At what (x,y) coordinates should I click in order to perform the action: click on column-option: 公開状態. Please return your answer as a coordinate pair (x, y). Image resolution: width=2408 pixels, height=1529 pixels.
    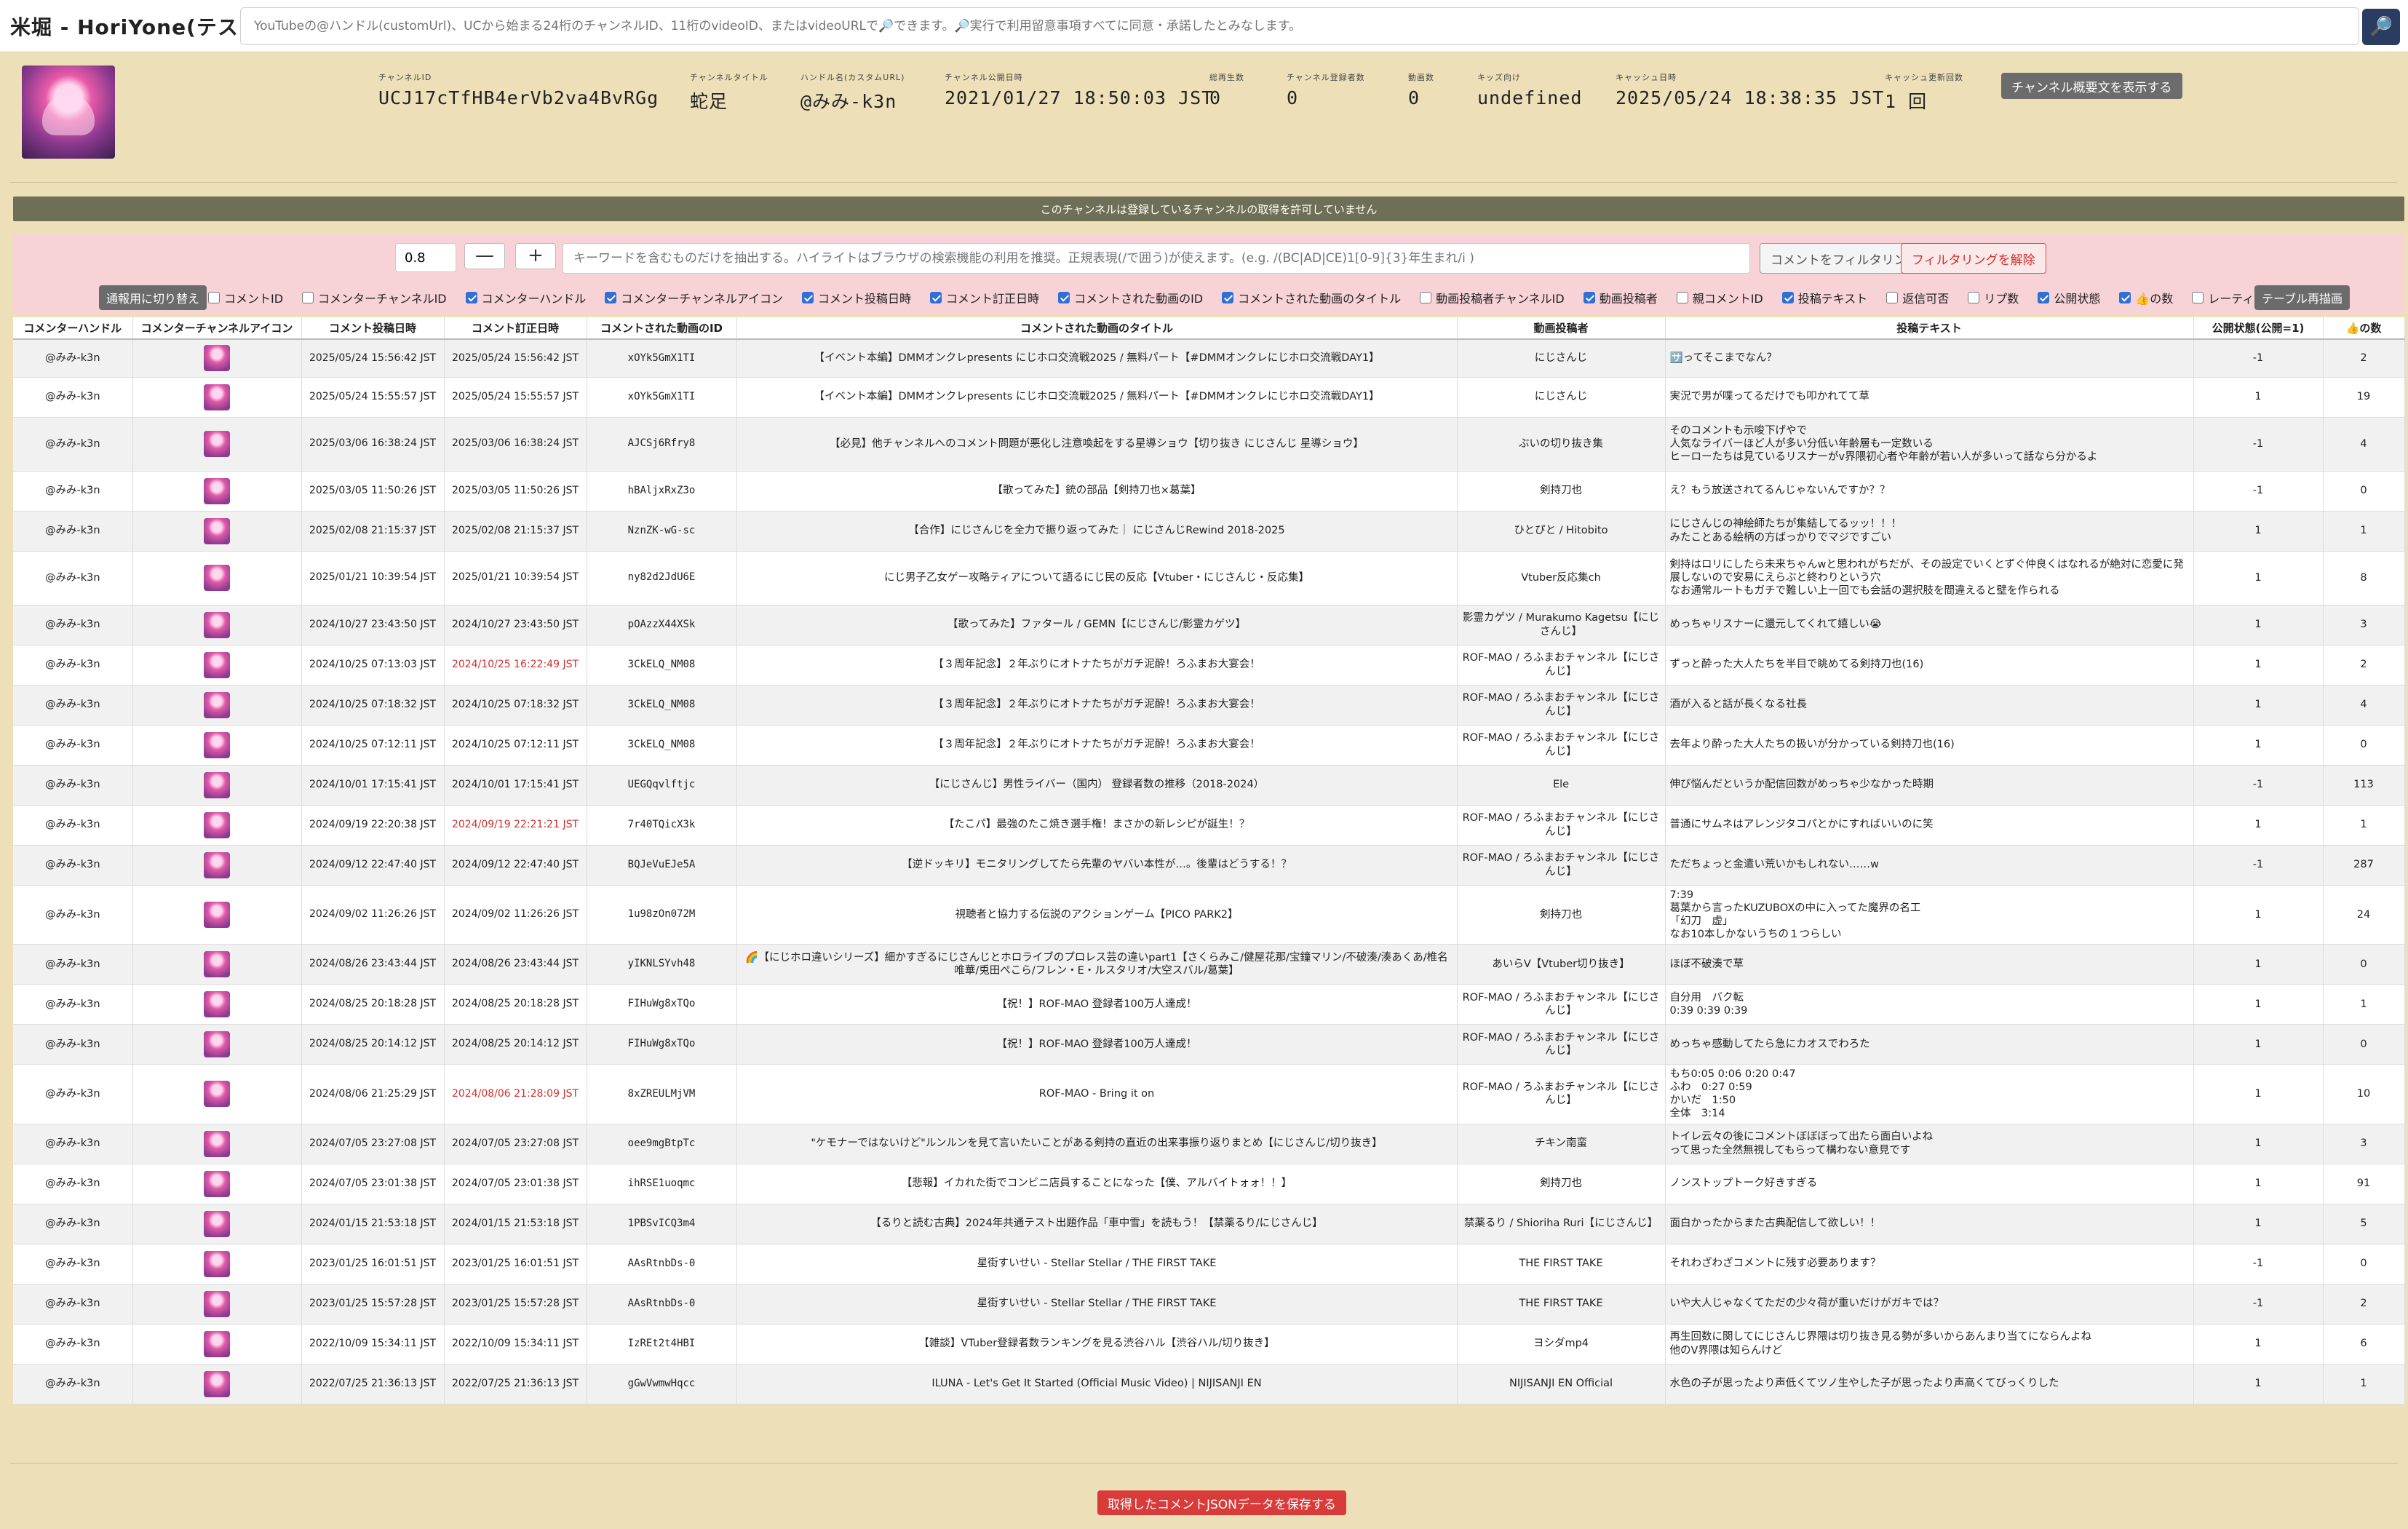
    Looking at the image, I should click on (2069, 297).